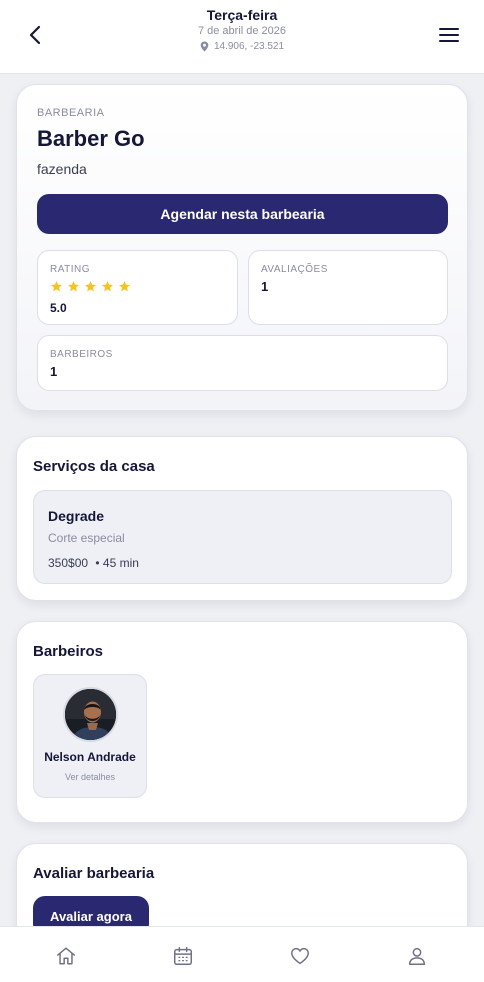 This screenshot has height=982, width=484. I want to click on user-icon, so click(417, 956).